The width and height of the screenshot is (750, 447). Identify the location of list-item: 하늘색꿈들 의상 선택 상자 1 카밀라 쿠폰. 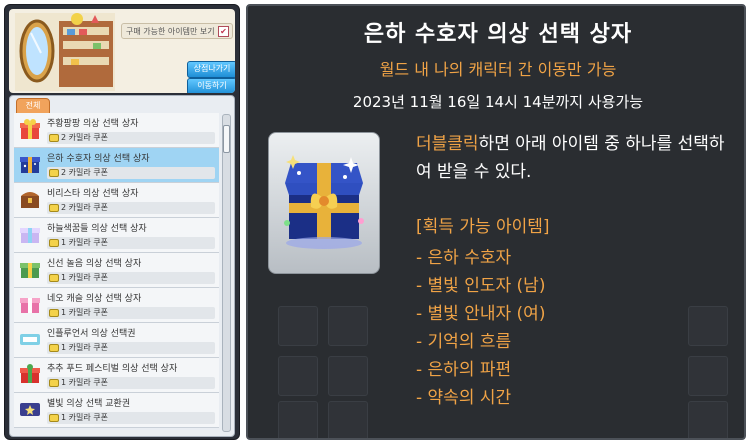
(116, 235).